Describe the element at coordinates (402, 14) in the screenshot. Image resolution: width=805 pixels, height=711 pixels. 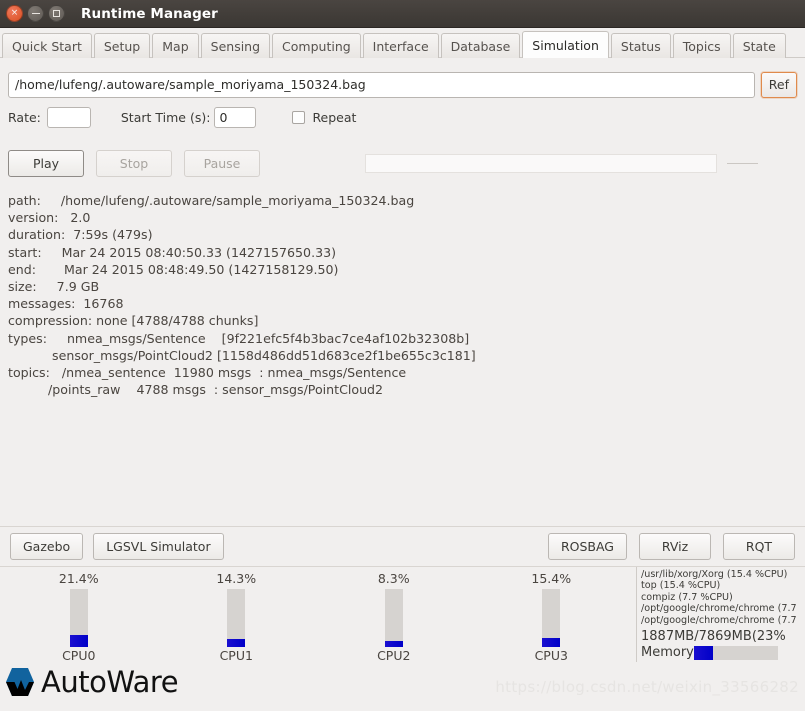
I see `window-titlebar: × Runtime Manager` at that location.